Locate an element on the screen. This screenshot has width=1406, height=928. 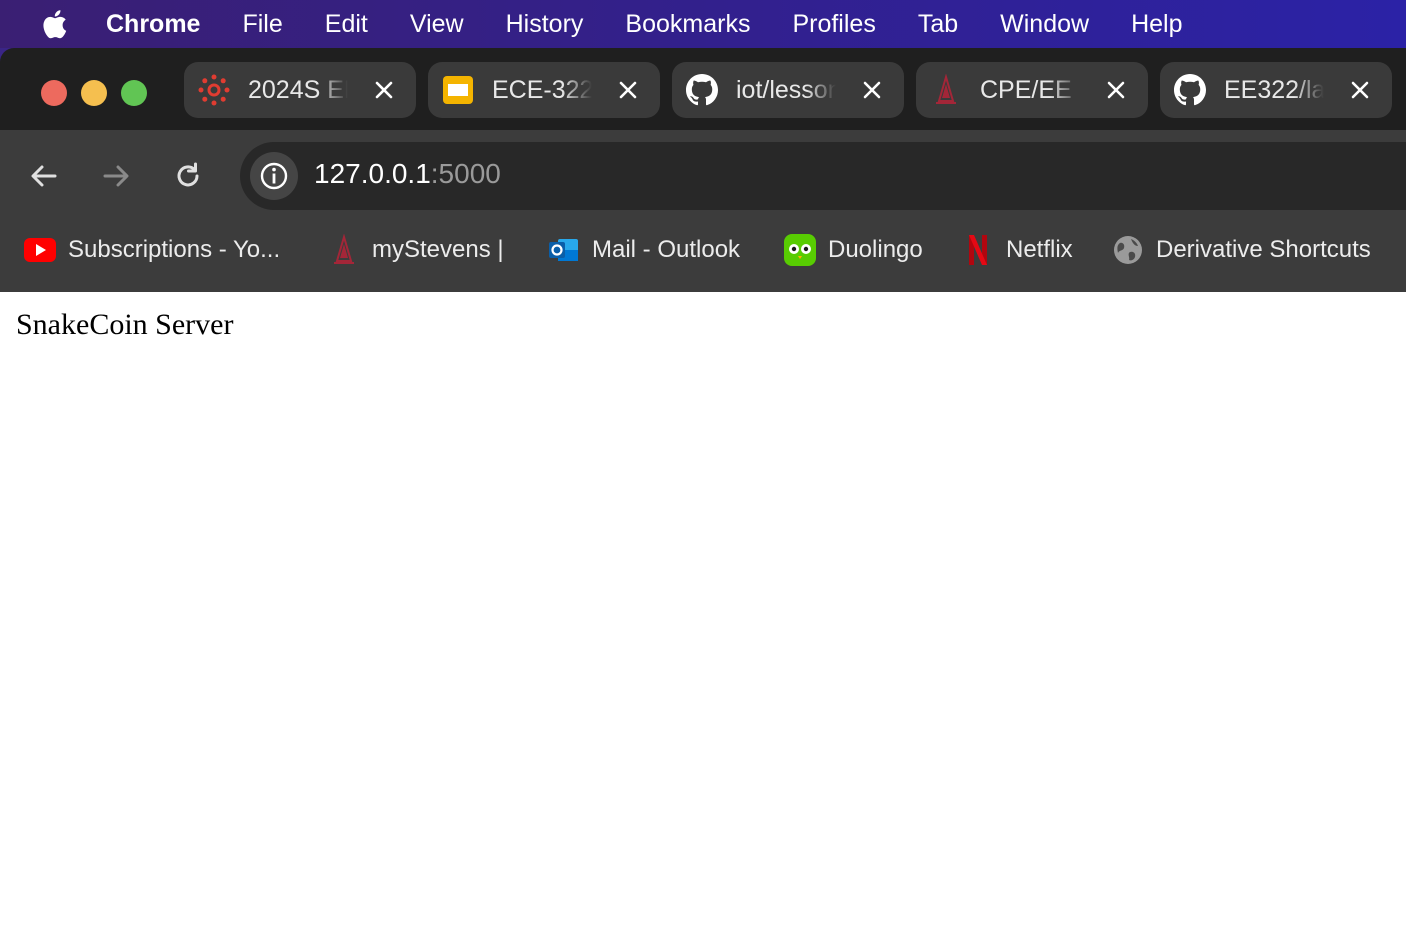
bookmark-mystevens: myStevens | is located at coordinates (416, 250).